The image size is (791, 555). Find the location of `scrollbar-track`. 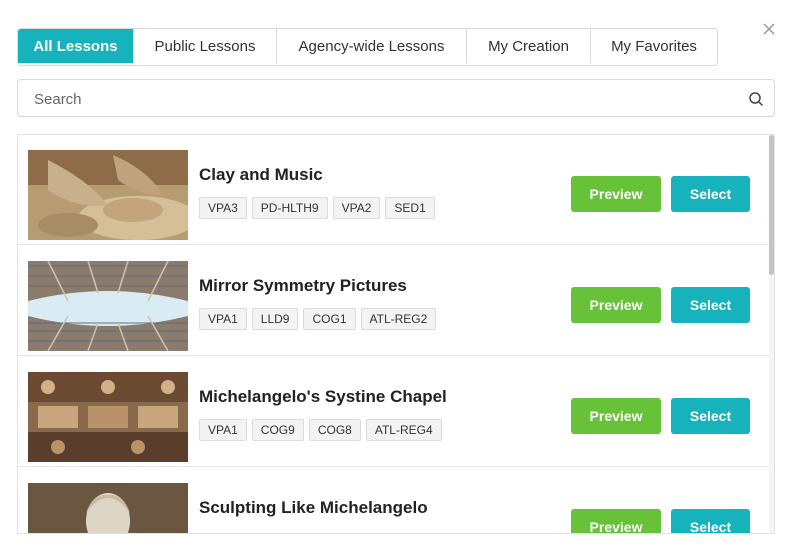

scrollbar-track is located at coordinates (771, 334).